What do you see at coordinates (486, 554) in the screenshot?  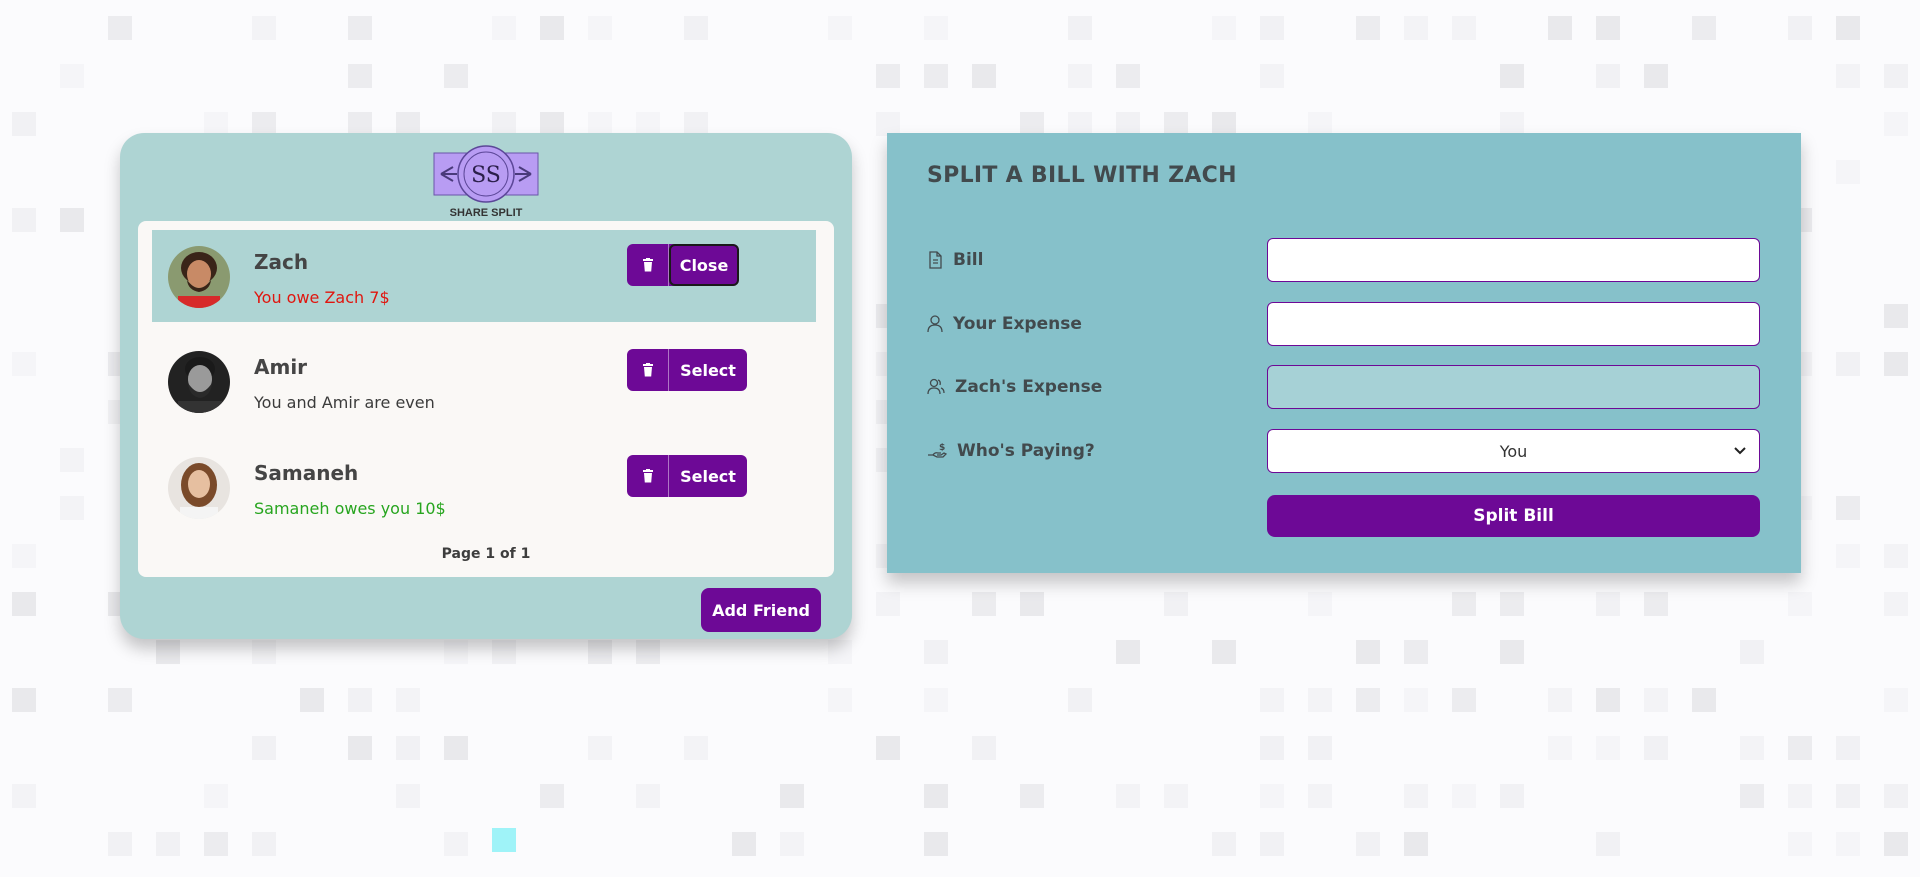 I see `pagination-label: Page 1 of 1` at bounding box center [486, 554].